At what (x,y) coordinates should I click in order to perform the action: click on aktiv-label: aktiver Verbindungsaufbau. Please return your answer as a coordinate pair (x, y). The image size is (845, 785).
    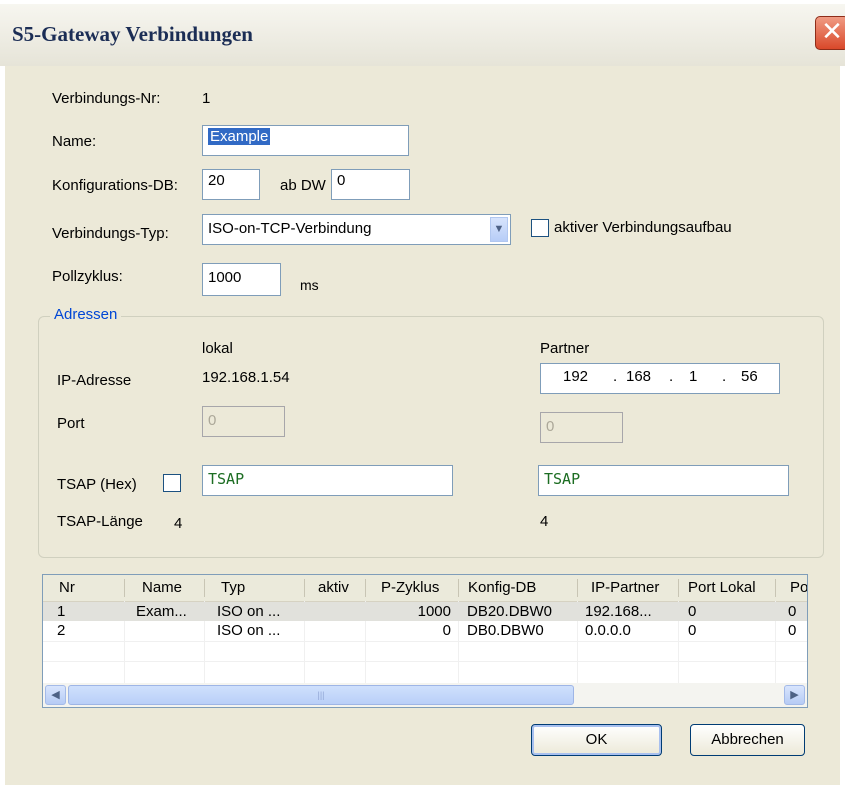
    Looking at the image, I should click on (643, 227).